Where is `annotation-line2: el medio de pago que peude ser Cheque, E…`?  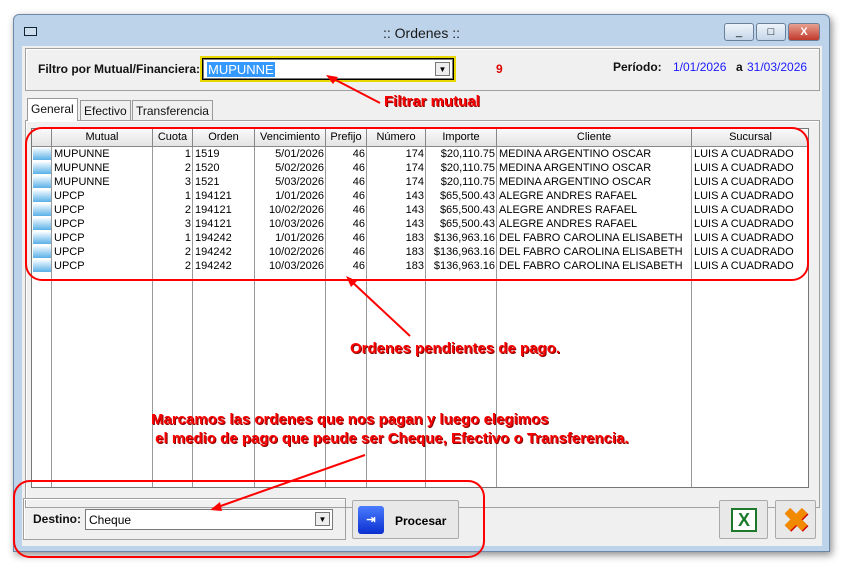 annotation-line2: el medio de pago que peude ser Cheque, E… is located at coordinates (390, 438).